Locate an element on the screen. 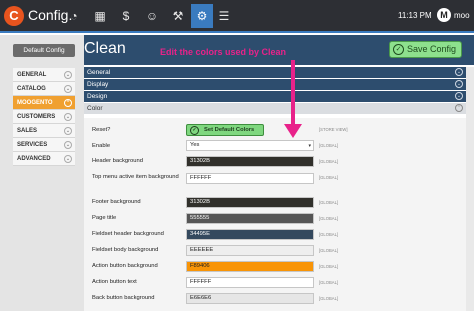 The height and width of the screenshot is (311, 474). chevron-down-icon: ▾ is located at coordinates (309, 146).